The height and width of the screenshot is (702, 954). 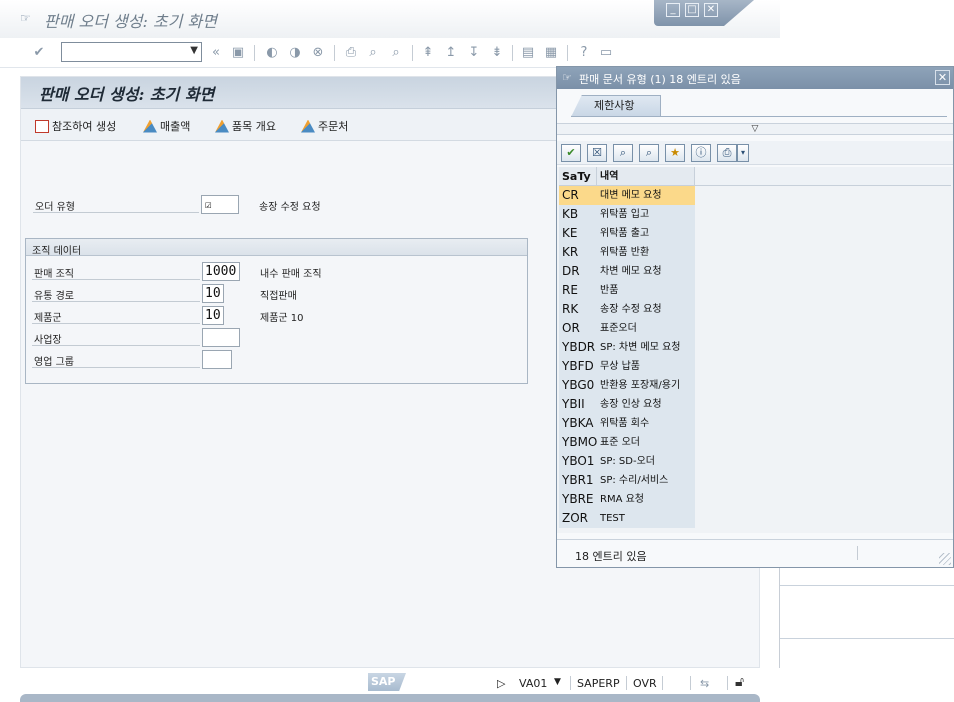 I want to click on shortcut-icon: ▦, so click(x=551, y=53).